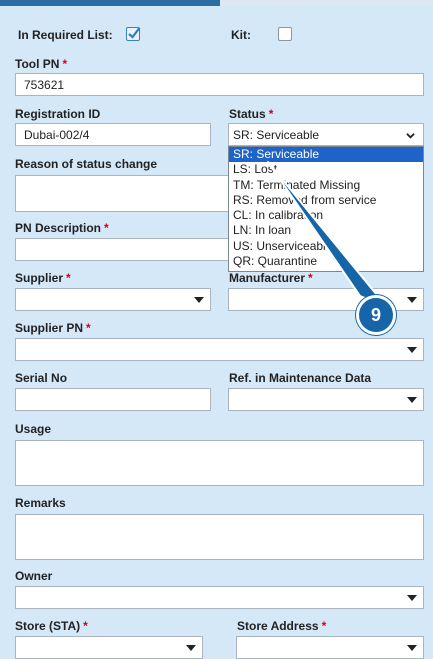  What do you see at coordinates (219, 463) in the screenshot?
I see `usage-textarea` at bounding box center [219, 463].